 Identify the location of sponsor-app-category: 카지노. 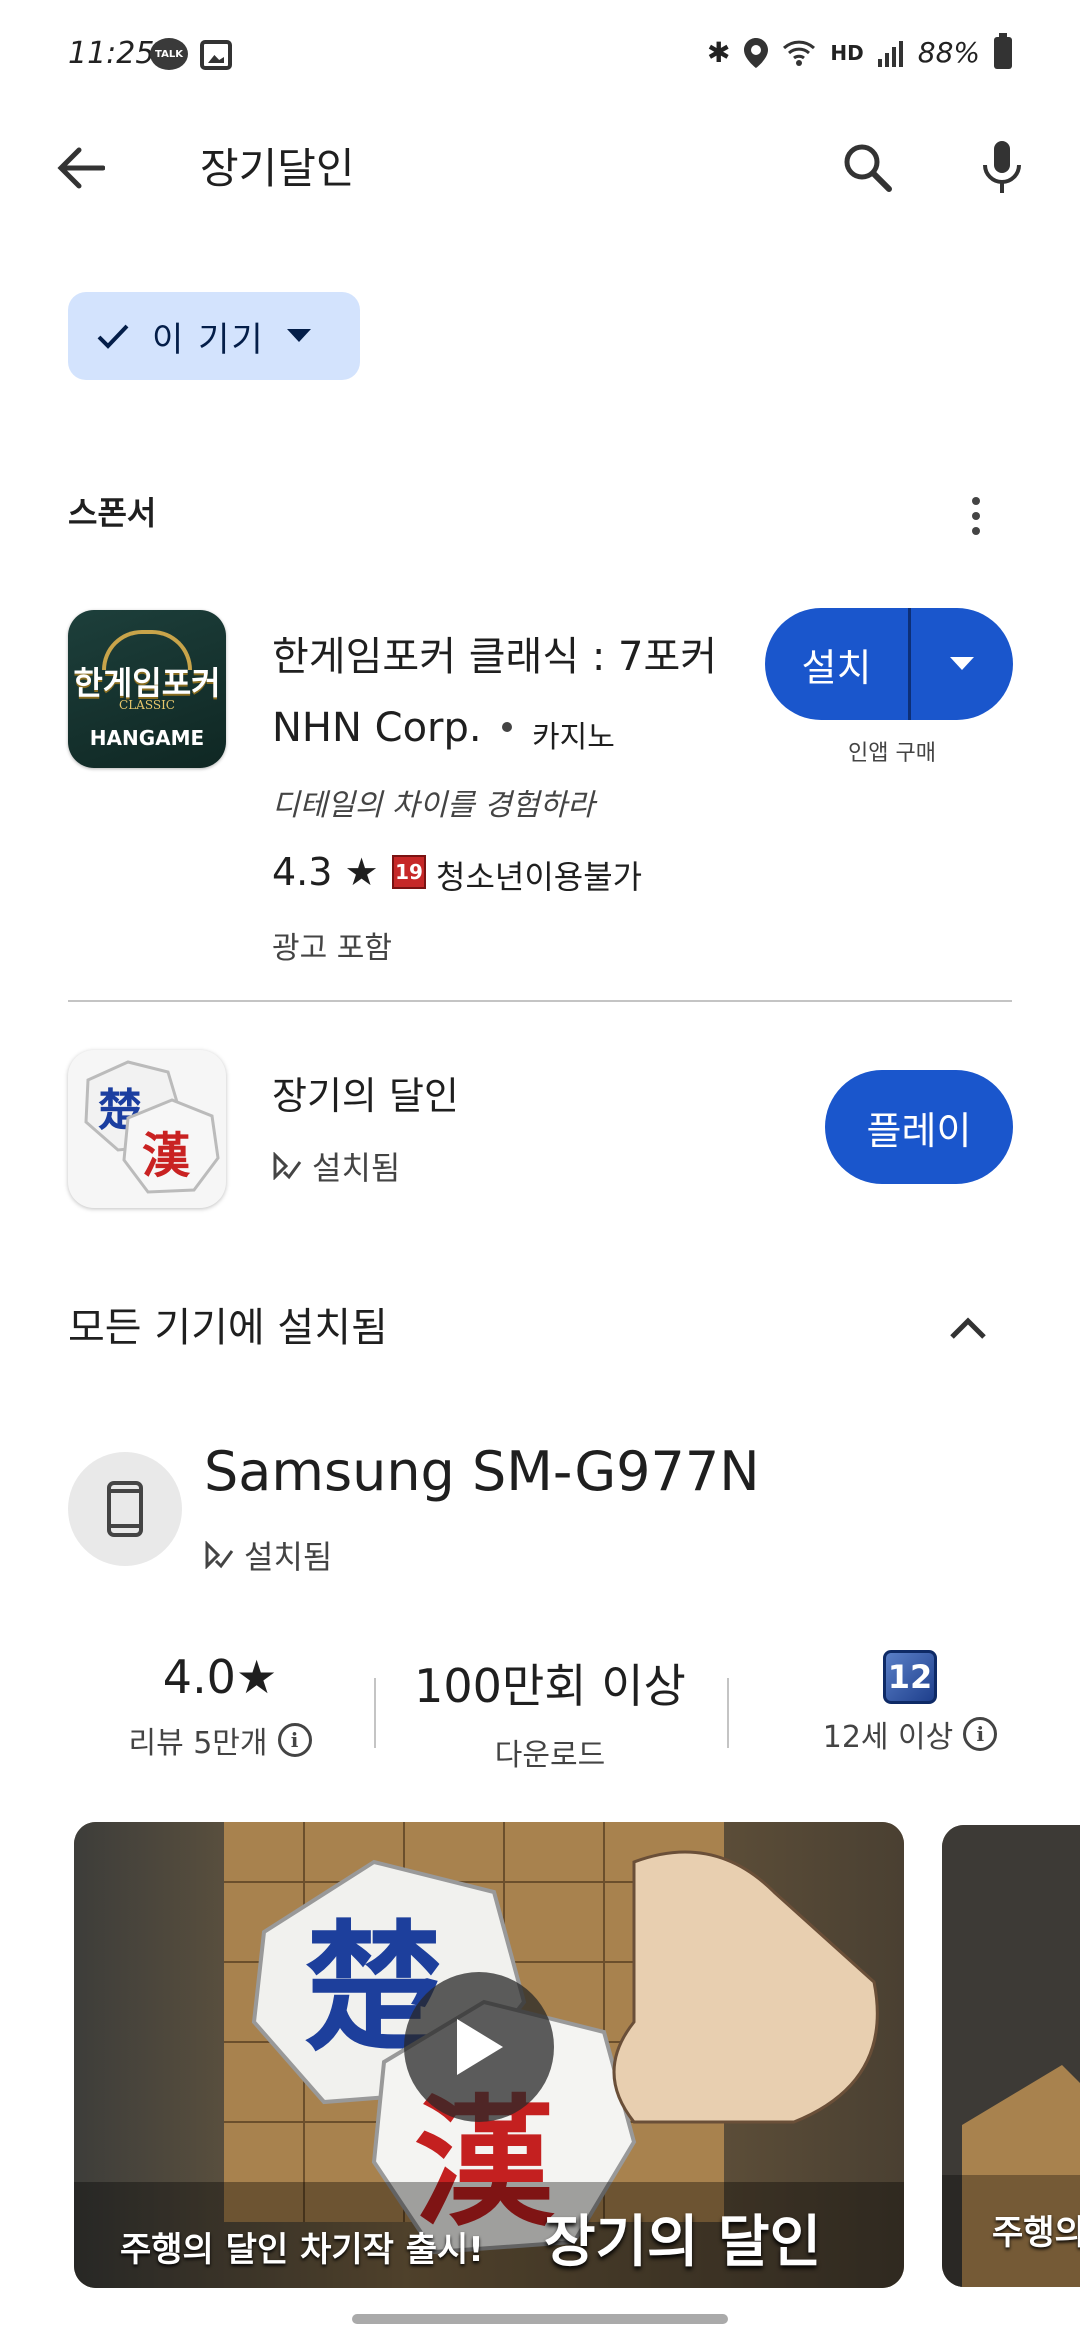
(573, 737).